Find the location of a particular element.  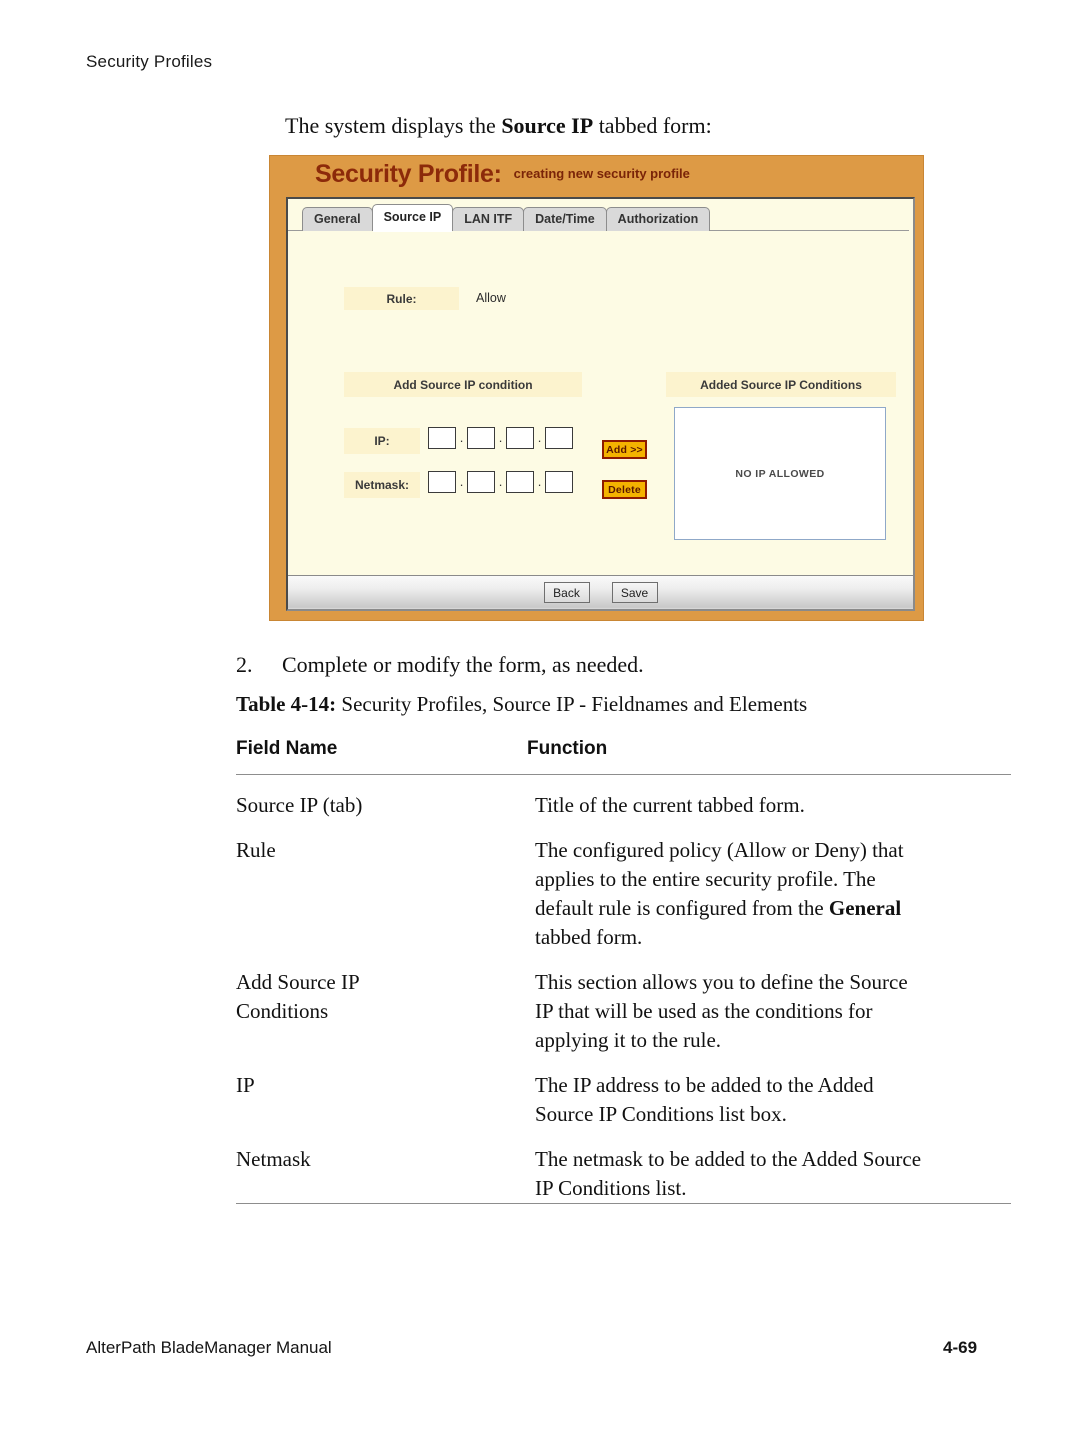

function-line: Title of the current tabbed form. is located at coordinates (670, 805).